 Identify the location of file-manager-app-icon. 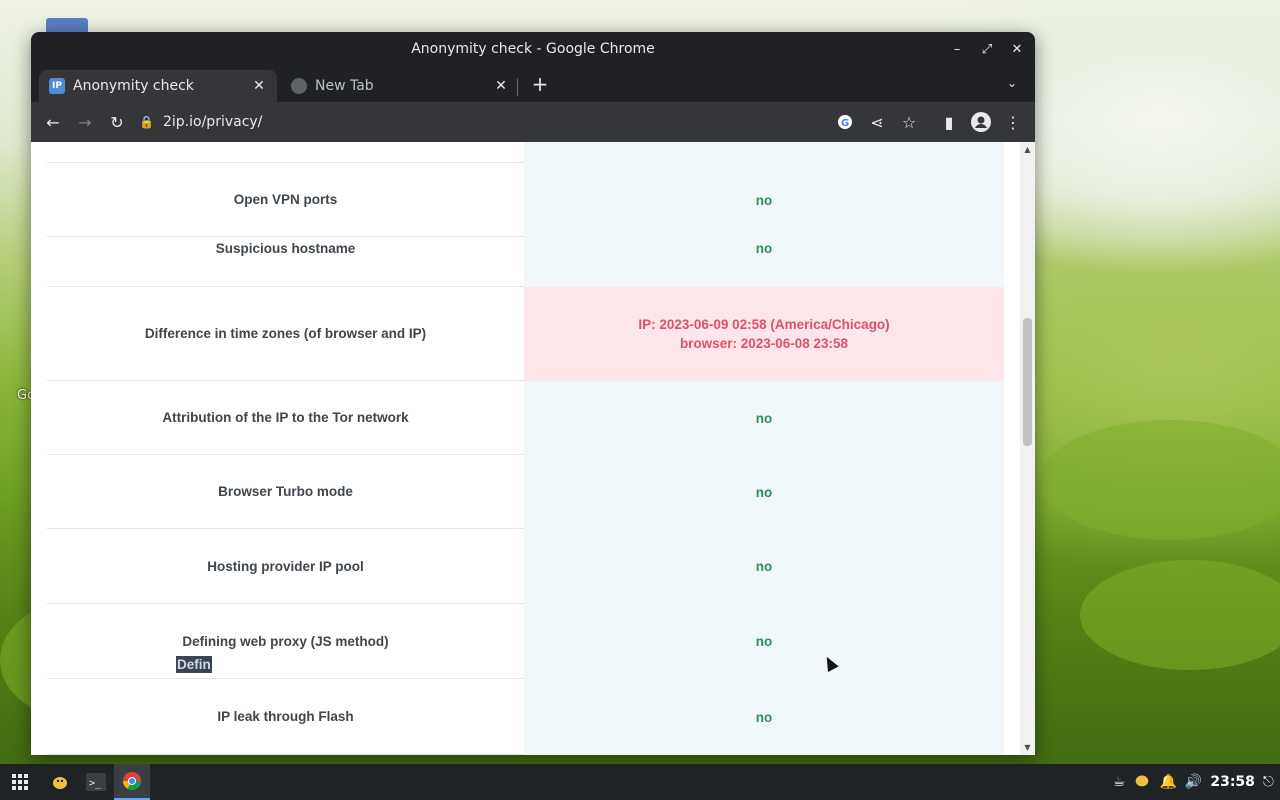
(60, 782).